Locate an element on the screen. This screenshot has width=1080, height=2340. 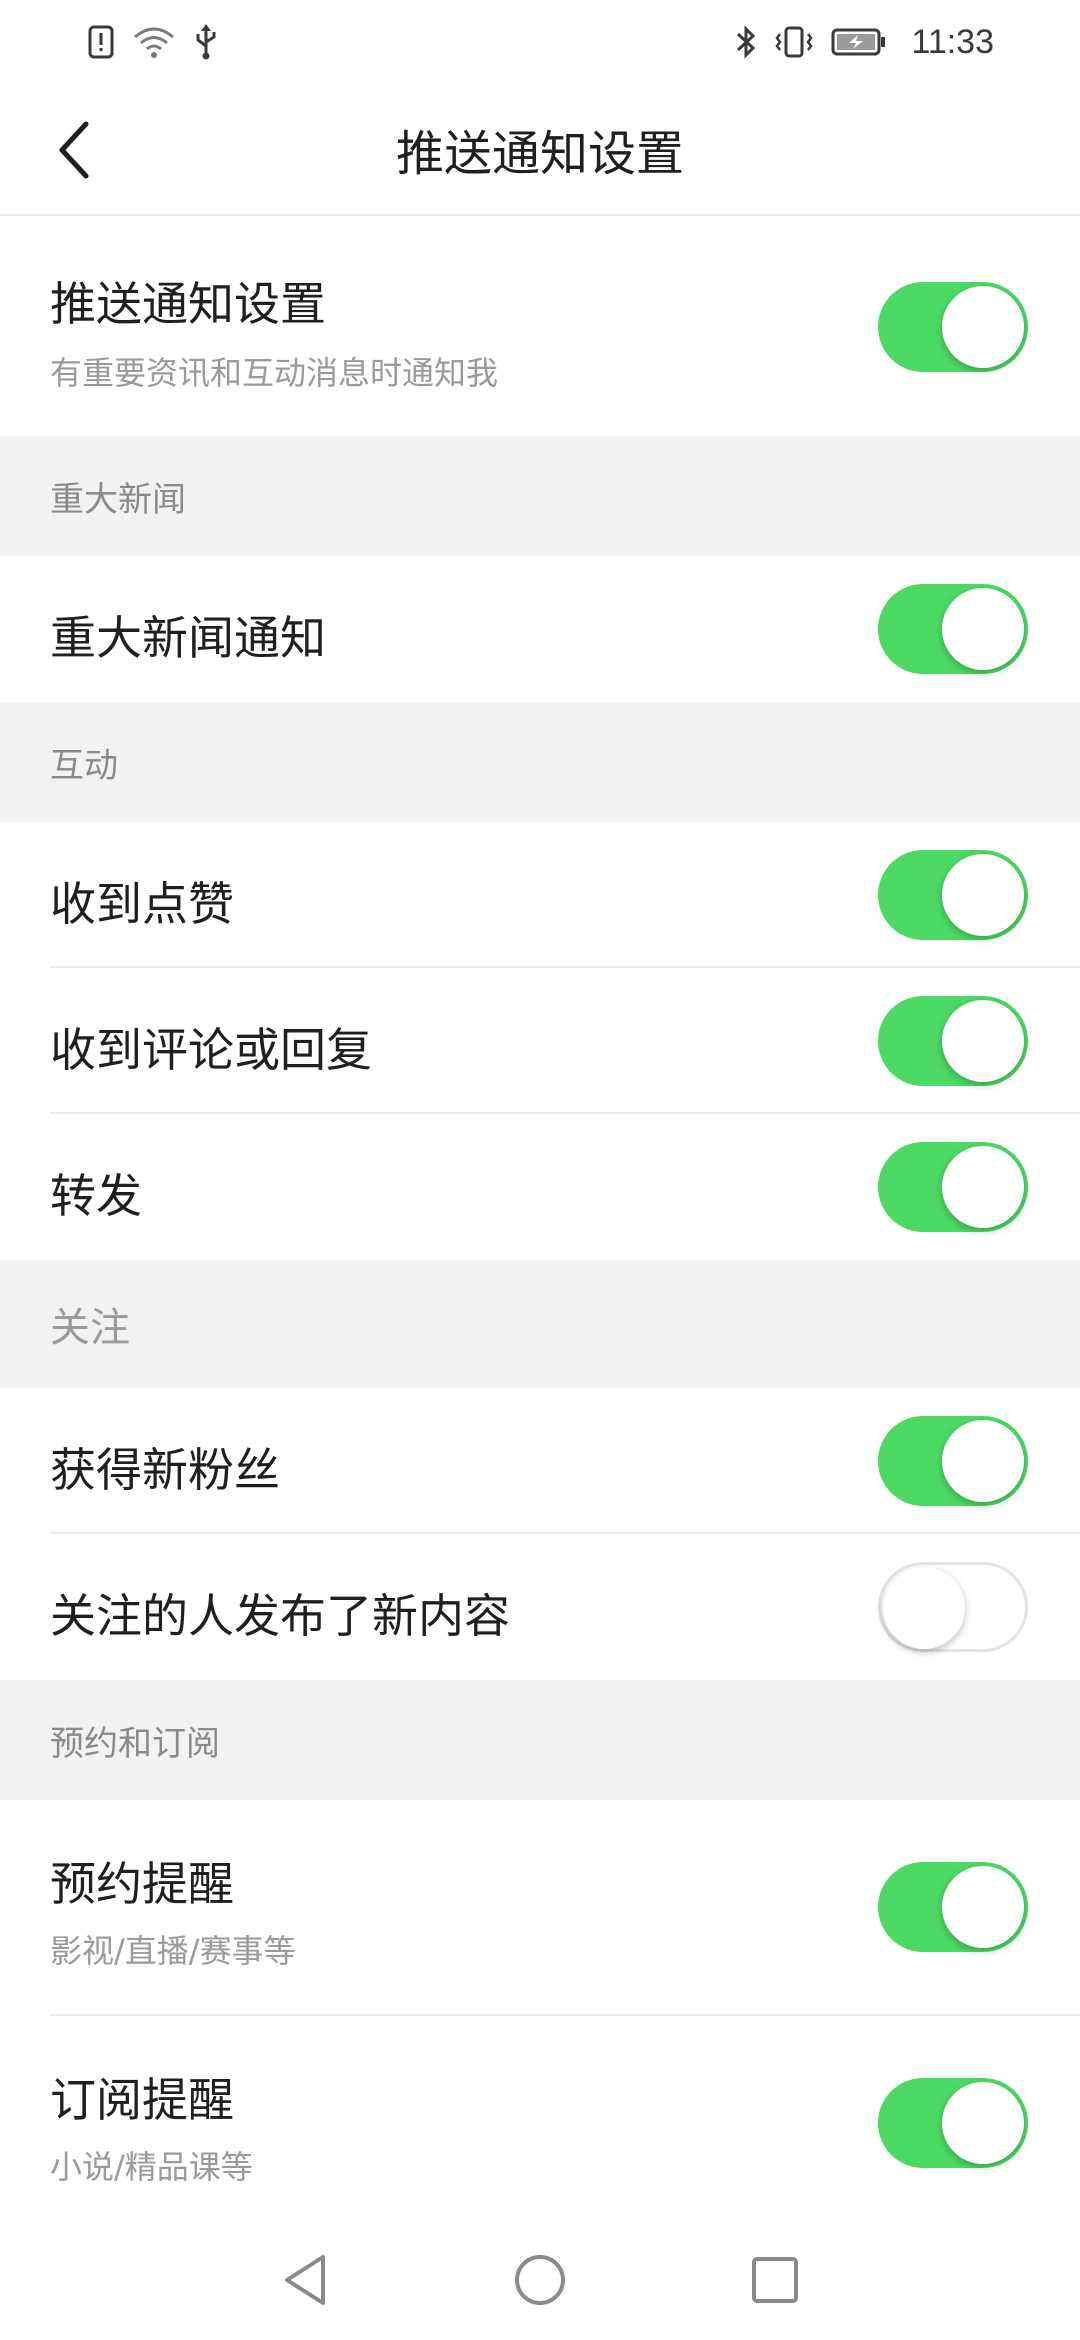
status-left is located at coordinates (153, 42).